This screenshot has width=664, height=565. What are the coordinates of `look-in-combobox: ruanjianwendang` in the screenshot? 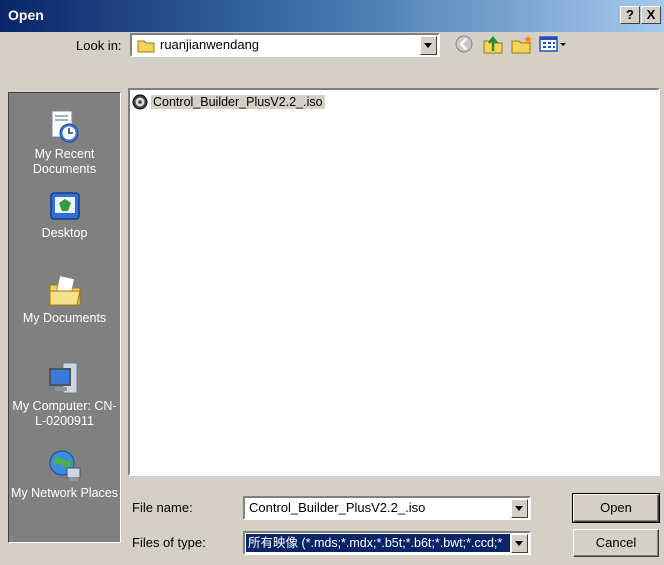 It's located at (285, 45).